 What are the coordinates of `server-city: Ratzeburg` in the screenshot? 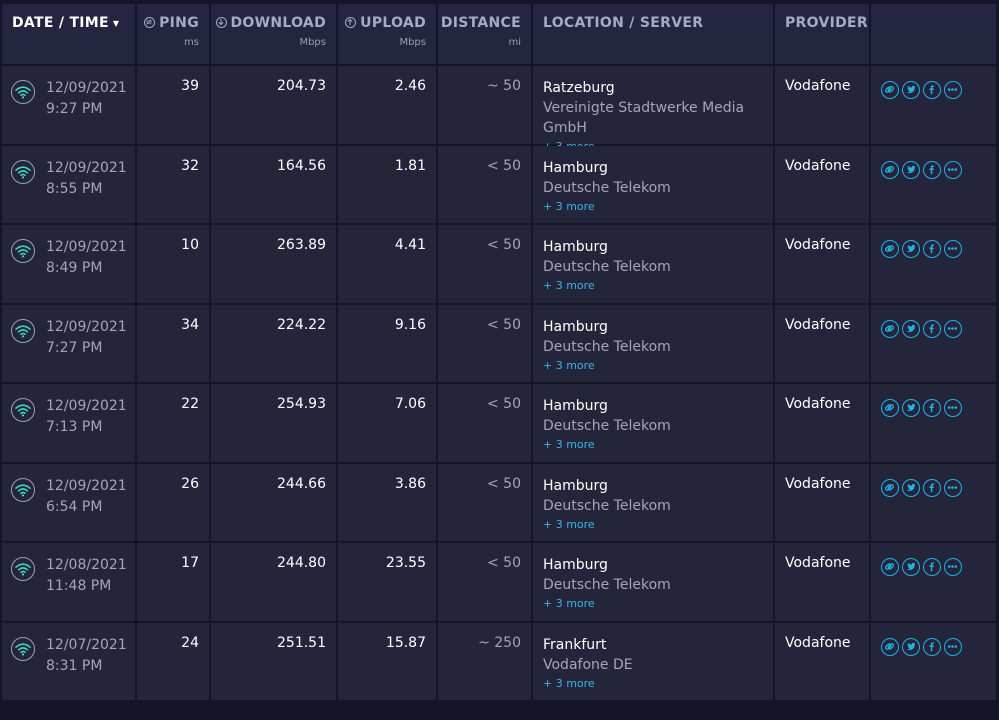 It's located at (579, 88).